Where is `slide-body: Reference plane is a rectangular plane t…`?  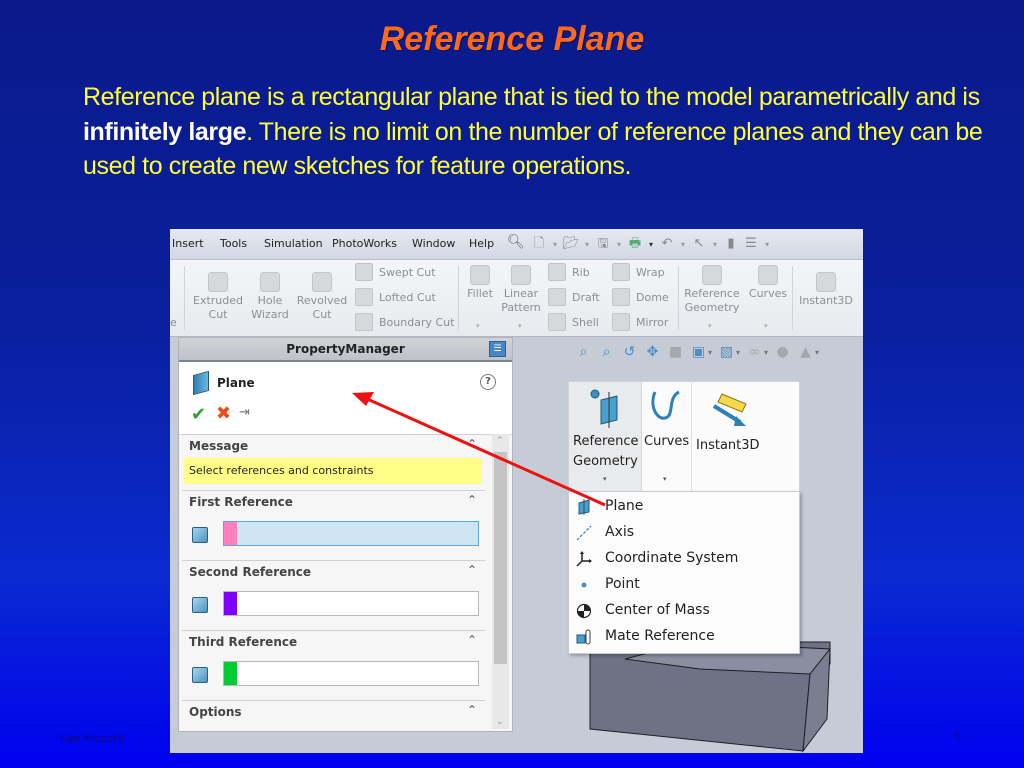 slide-body: Reference plane is a rectangular plane t… is located at coordinates (543, 132).